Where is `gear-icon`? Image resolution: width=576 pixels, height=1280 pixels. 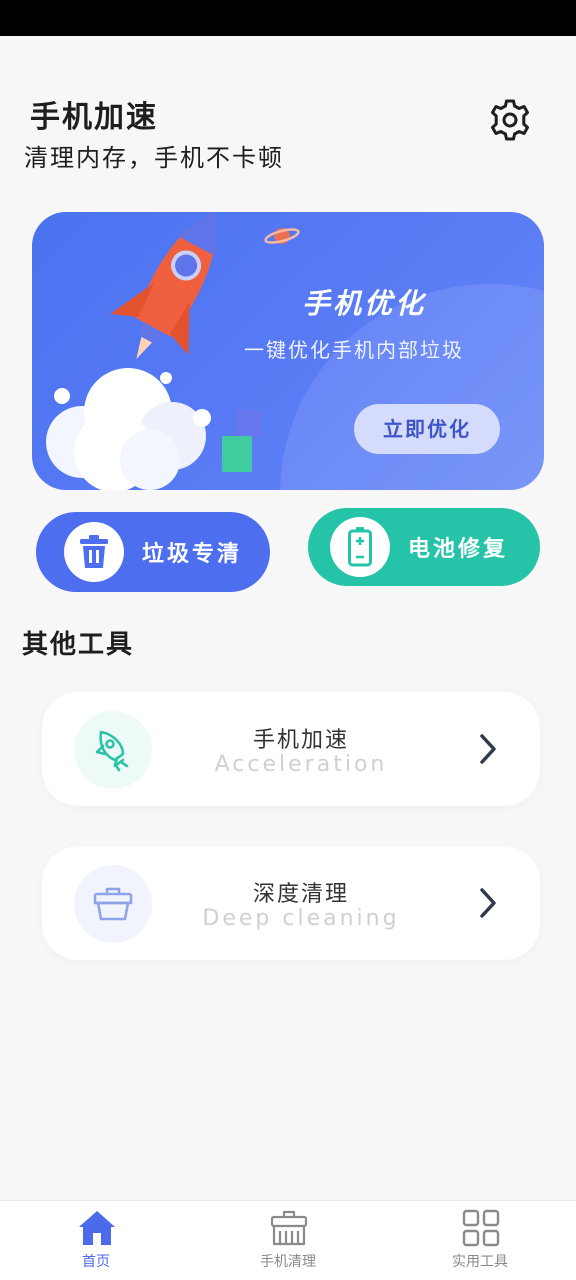
gear-icon is located at coordinates (510, 120).